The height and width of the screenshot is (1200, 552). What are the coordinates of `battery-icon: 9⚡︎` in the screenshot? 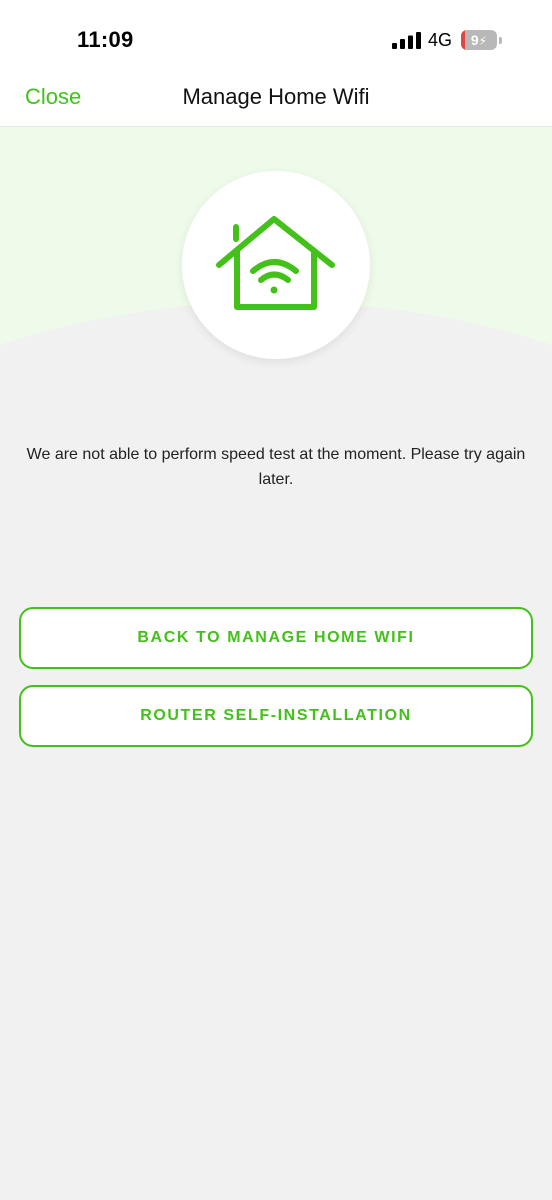 It's located at (479, 40).